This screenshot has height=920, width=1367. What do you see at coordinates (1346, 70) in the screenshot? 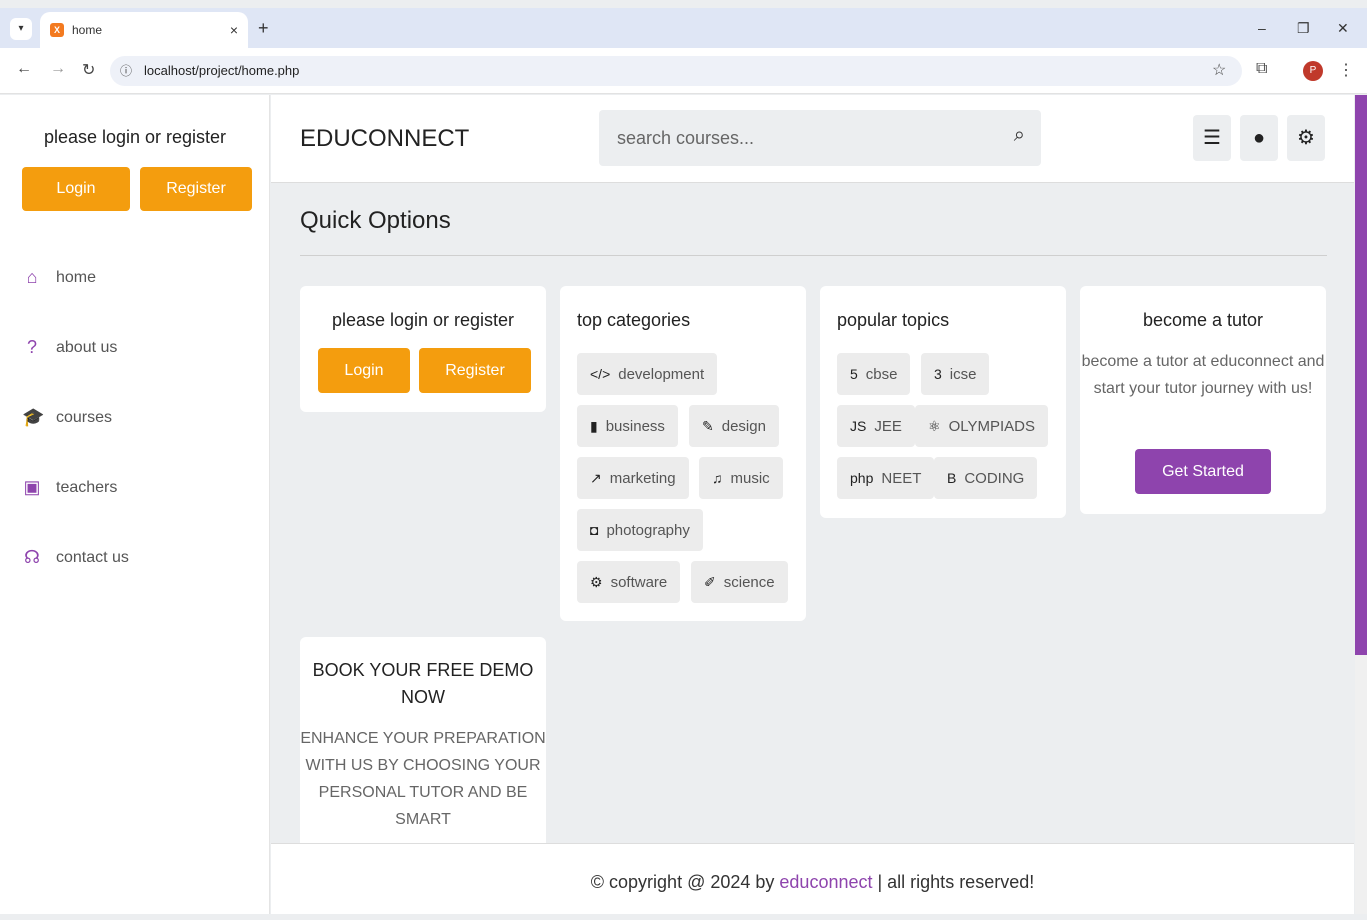
I see `menu-kebab-icon: ⋮` at bounding box center [1346, 70].